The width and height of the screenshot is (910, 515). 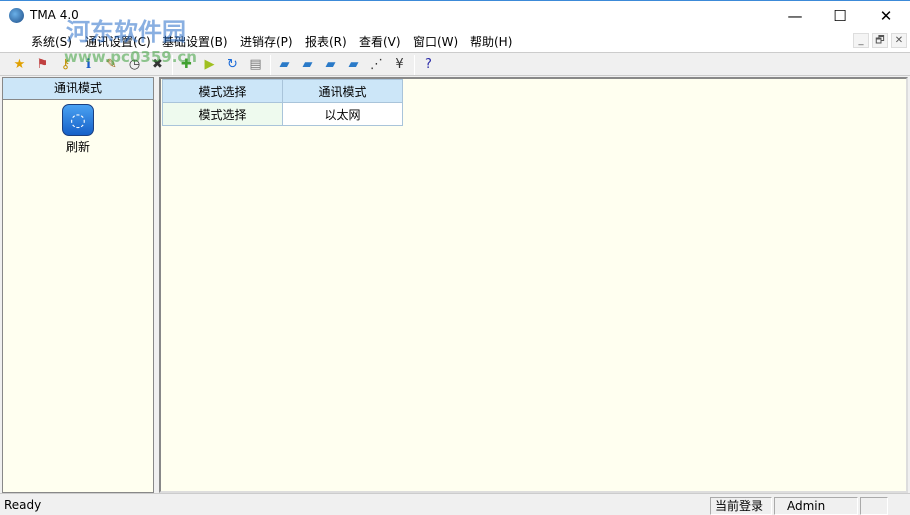 I want to click on menu-basic-settings: 基础设置(B), so click(x=195, y=41).